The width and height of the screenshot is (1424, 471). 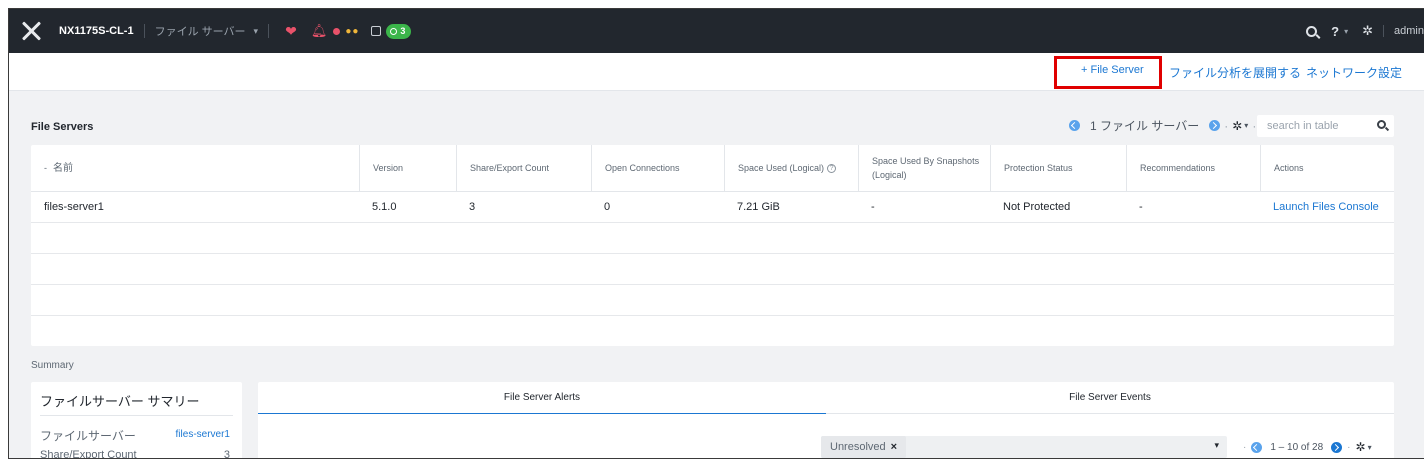 I want to click on table-pager: 1 ファイル サーバー · ✲ ▾ ·, so click(x=1164, y=125).